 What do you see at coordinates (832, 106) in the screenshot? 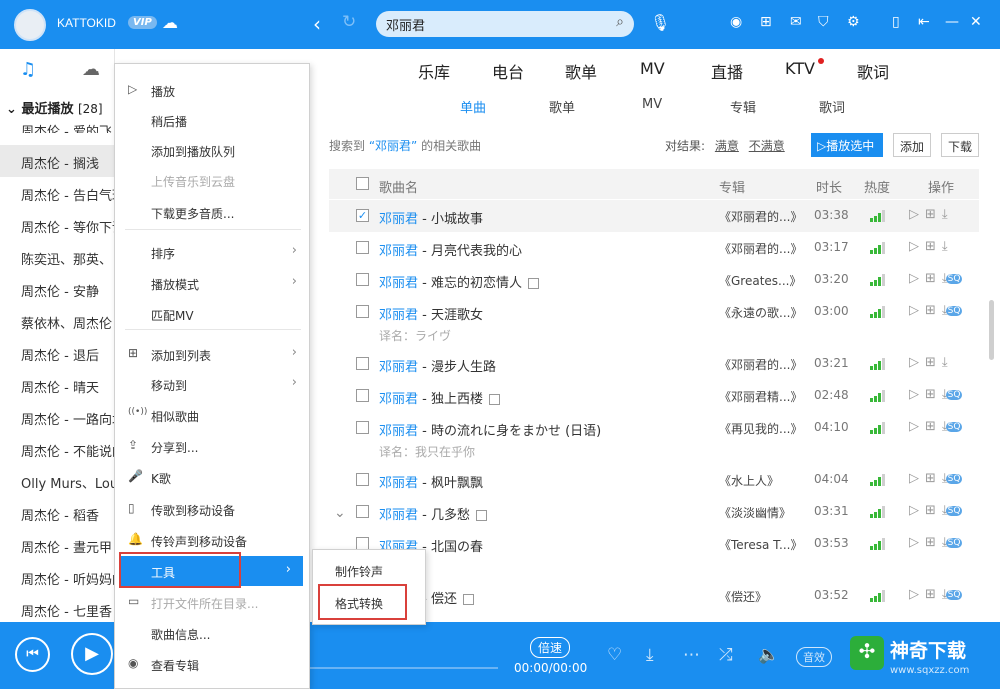
I see `result-tab: 歌词` at bounding box center [832, 106].